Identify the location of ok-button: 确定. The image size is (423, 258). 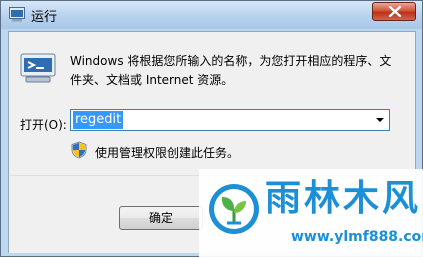
(161, 218).